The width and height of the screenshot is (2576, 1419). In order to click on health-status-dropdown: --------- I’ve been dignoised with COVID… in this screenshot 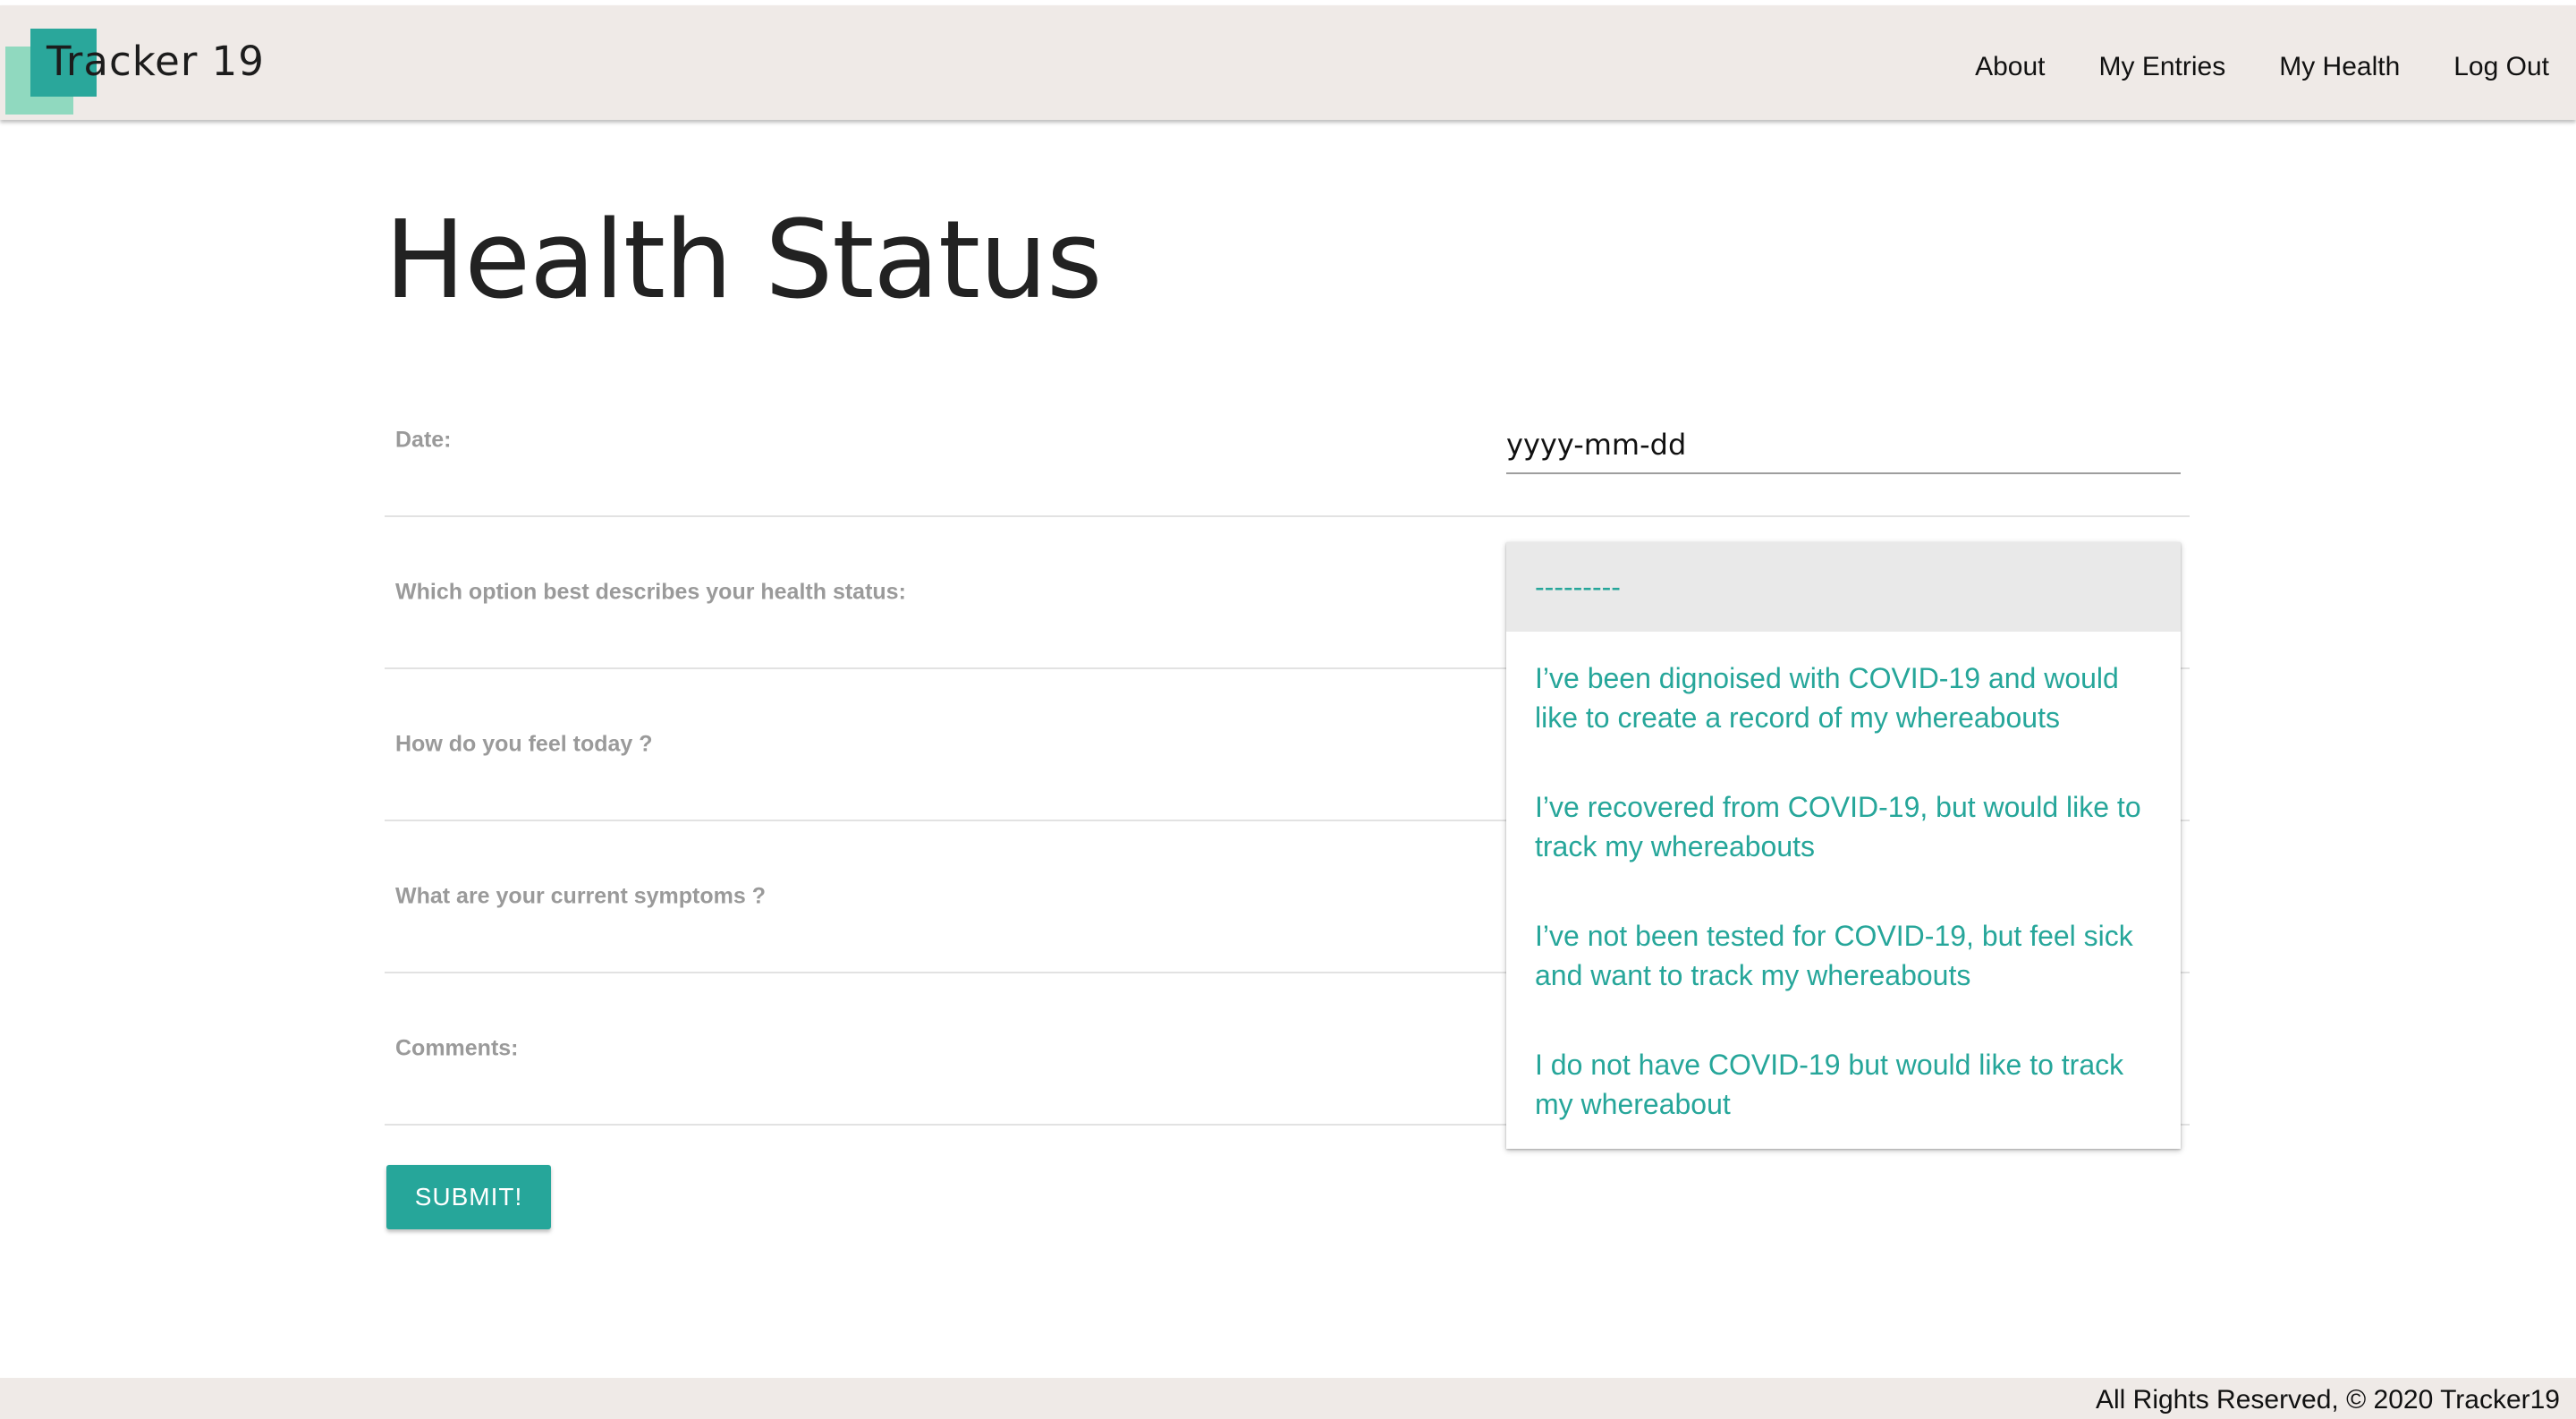, I will do `click(1843, 845)`.